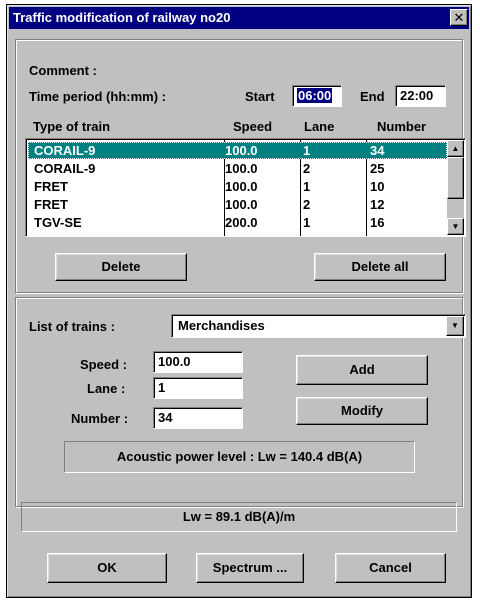 The image size is (480, 603). I want to click on close-icon: ✕, so click(459, 17).